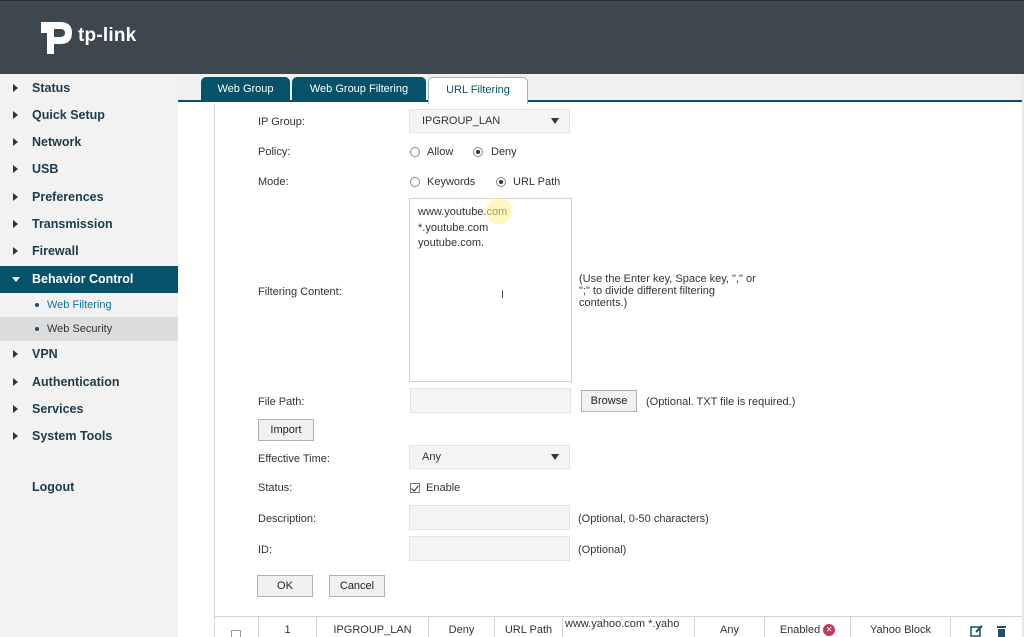  I want to click on mode-keywords-label: Keywords, so click(451, 182).